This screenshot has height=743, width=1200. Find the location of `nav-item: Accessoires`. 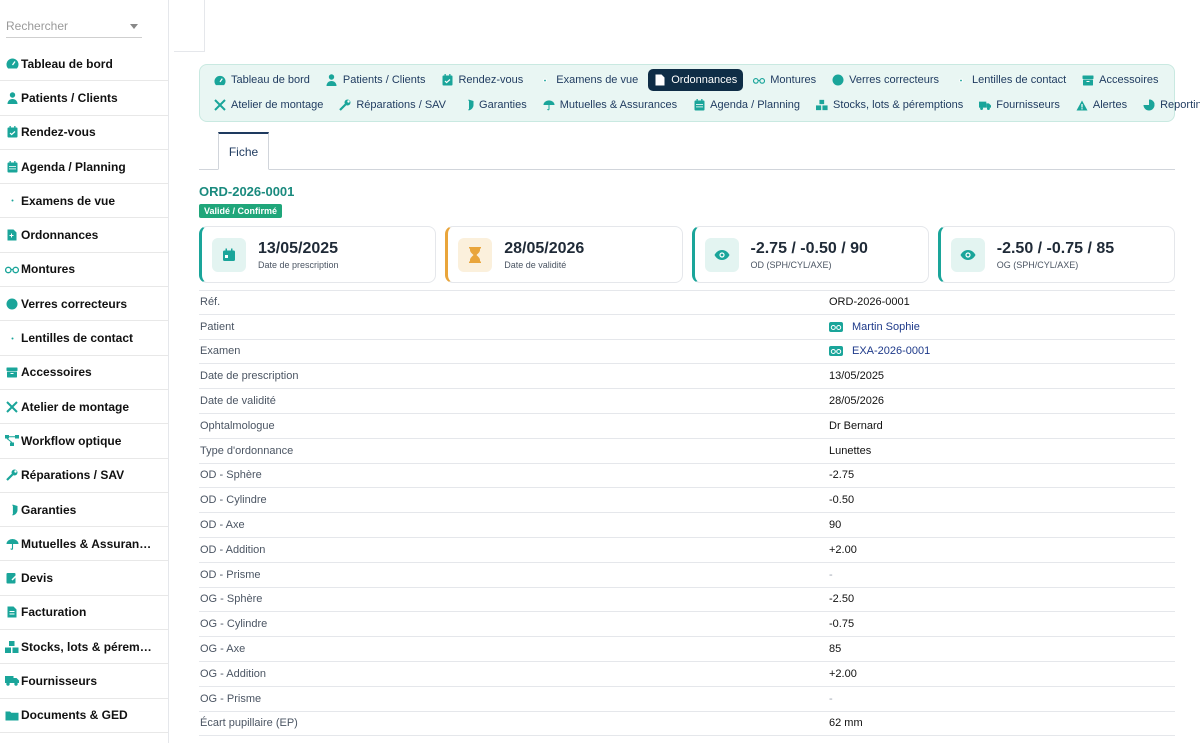

nav-item: Accessoires is located at coordinates (1120, 80).